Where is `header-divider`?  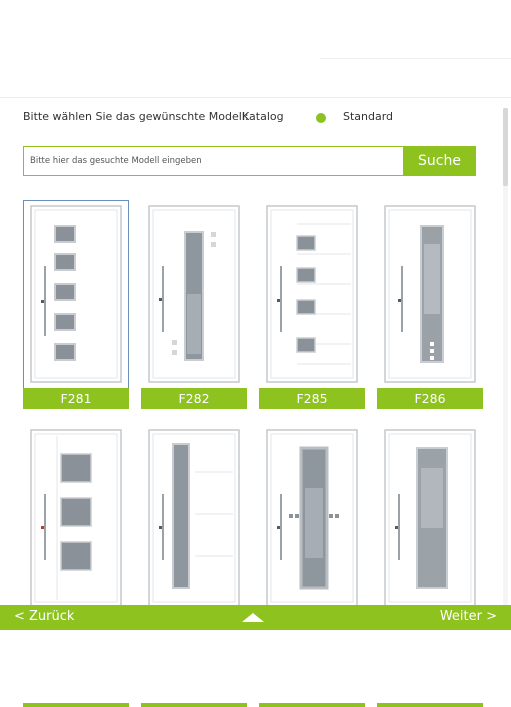 header-divider is located at coordinates (415, 58).